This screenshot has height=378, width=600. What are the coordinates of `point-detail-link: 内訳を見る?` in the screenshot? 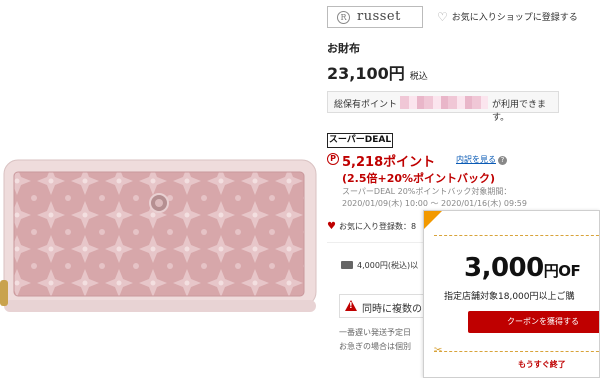 It's located at (481, 159).